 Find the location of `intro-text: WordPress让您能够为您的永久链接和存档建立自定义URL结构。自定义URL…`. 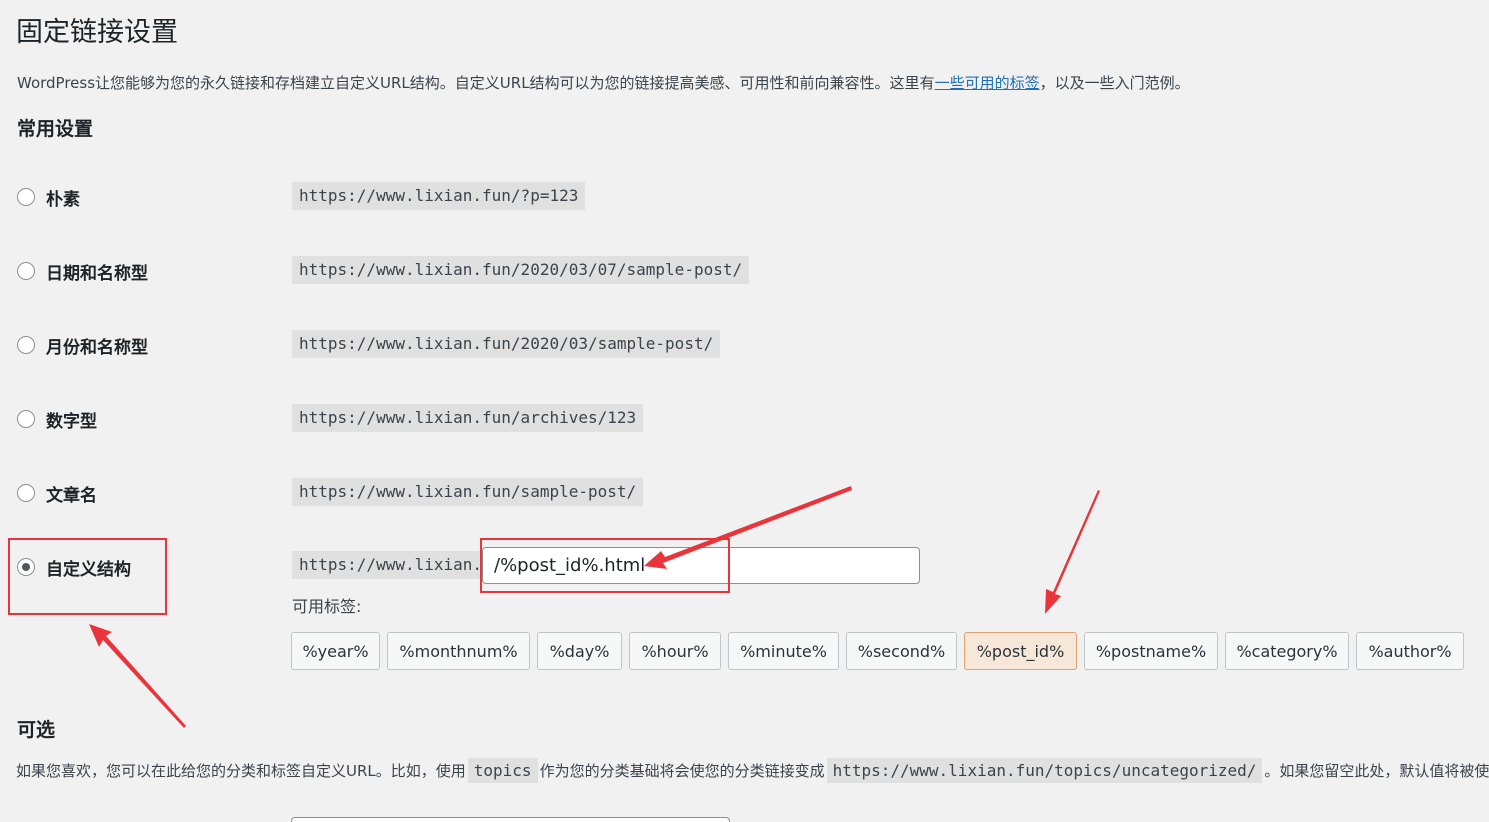

intro-text: WordPress让您能够为您的永久链接和存档建立自定义URL结构。自定义URL… is located at coordinates (603, 82).